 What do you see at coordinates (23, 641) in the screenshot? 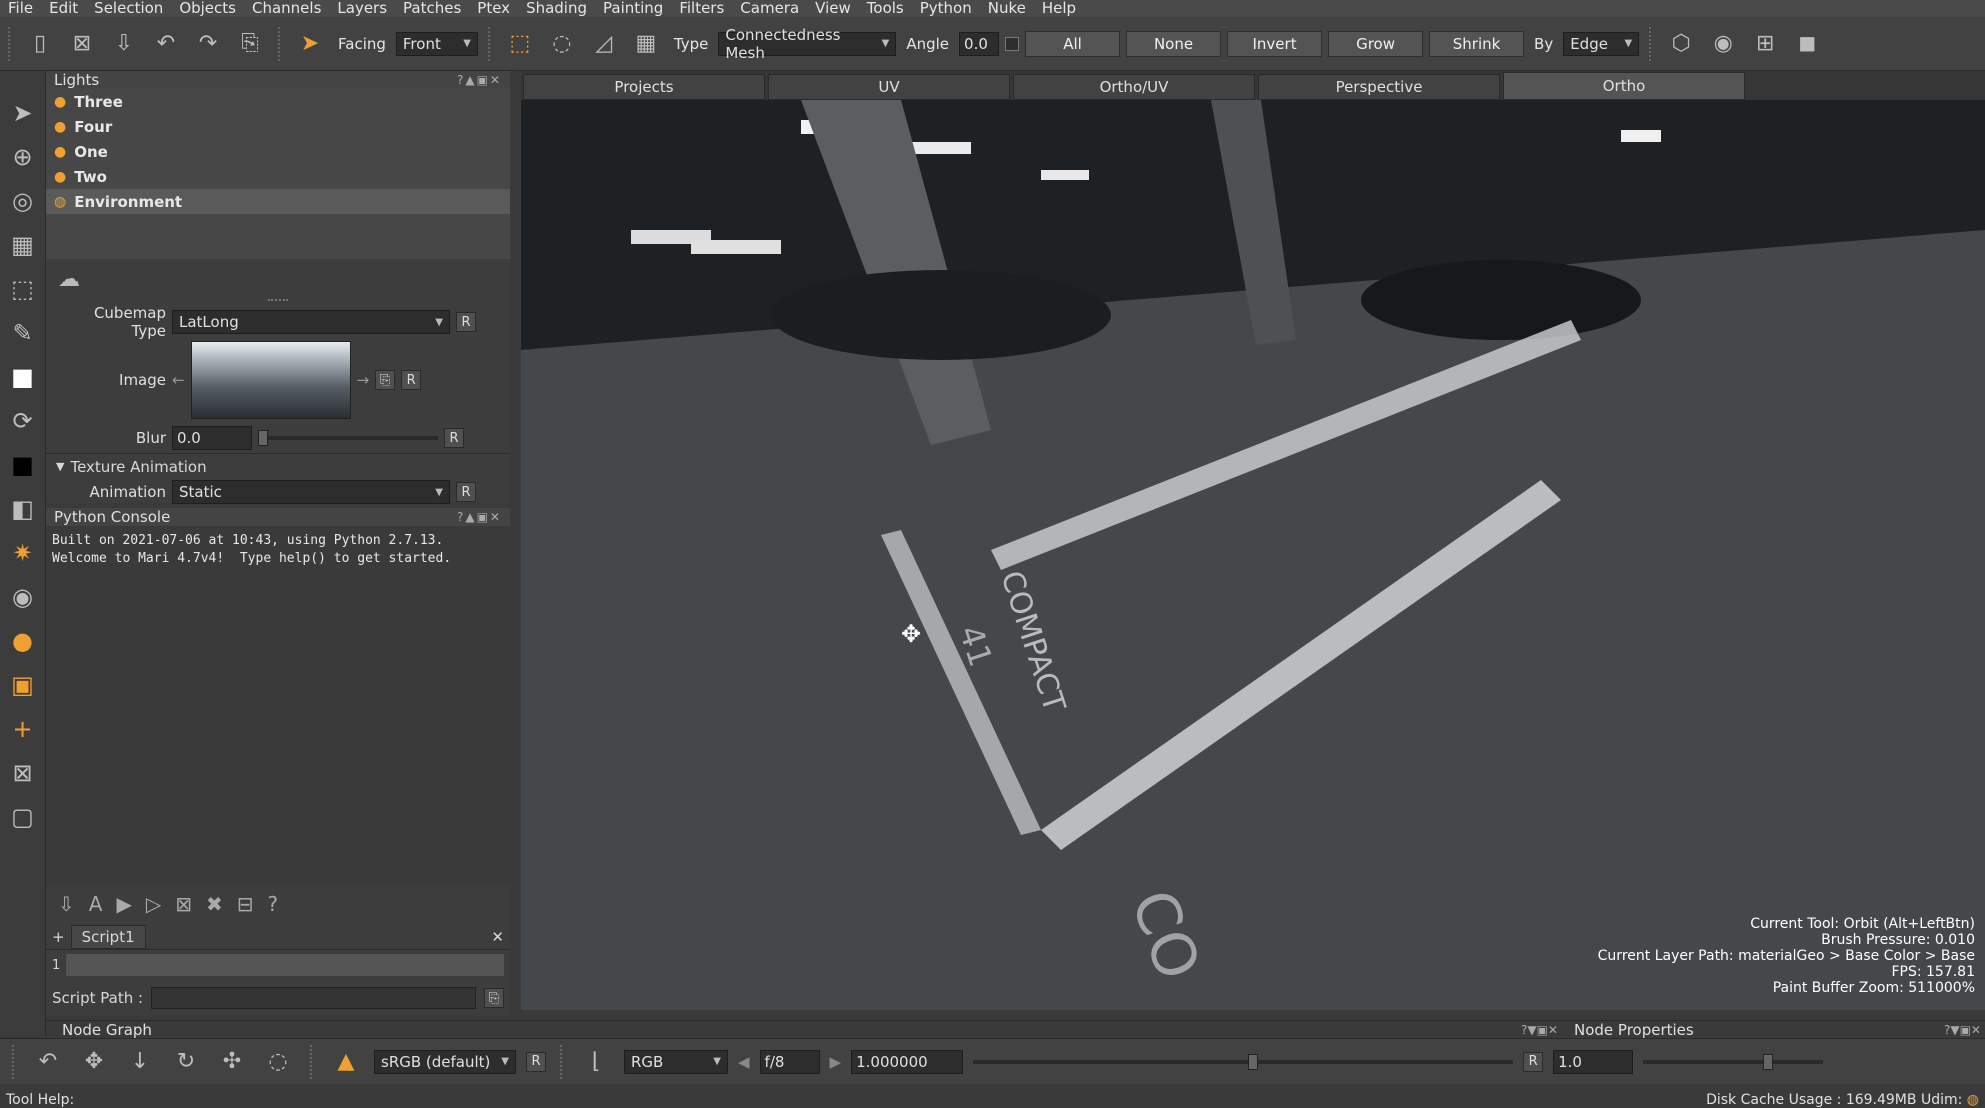
I see `light-sphere-icon: ●` at bounding box center [23, 641].